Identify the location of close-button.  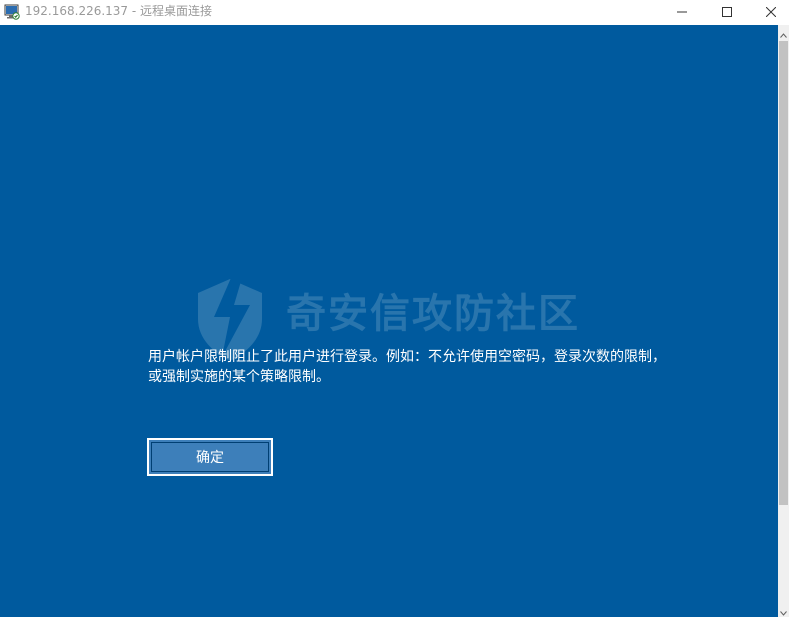
(768, 11).